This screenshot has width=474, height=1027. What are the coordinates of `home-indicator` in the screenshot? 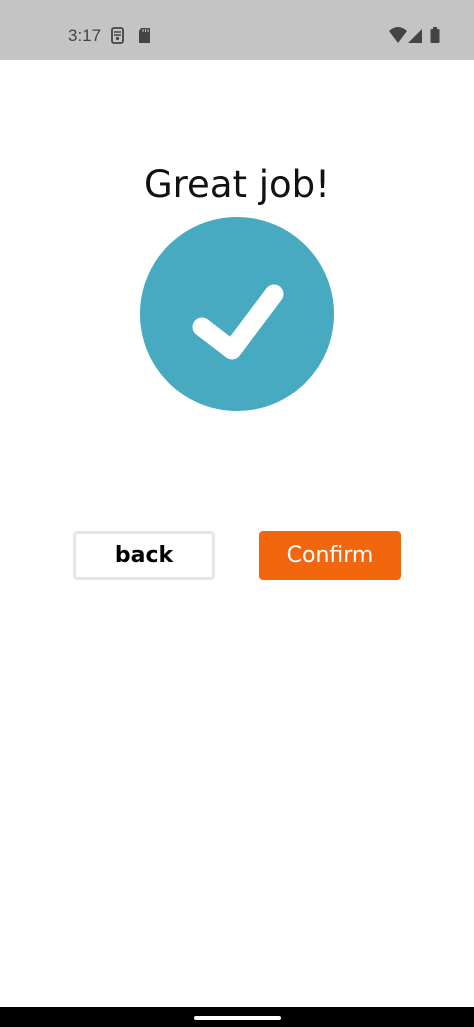 It's located at (237, 1018).